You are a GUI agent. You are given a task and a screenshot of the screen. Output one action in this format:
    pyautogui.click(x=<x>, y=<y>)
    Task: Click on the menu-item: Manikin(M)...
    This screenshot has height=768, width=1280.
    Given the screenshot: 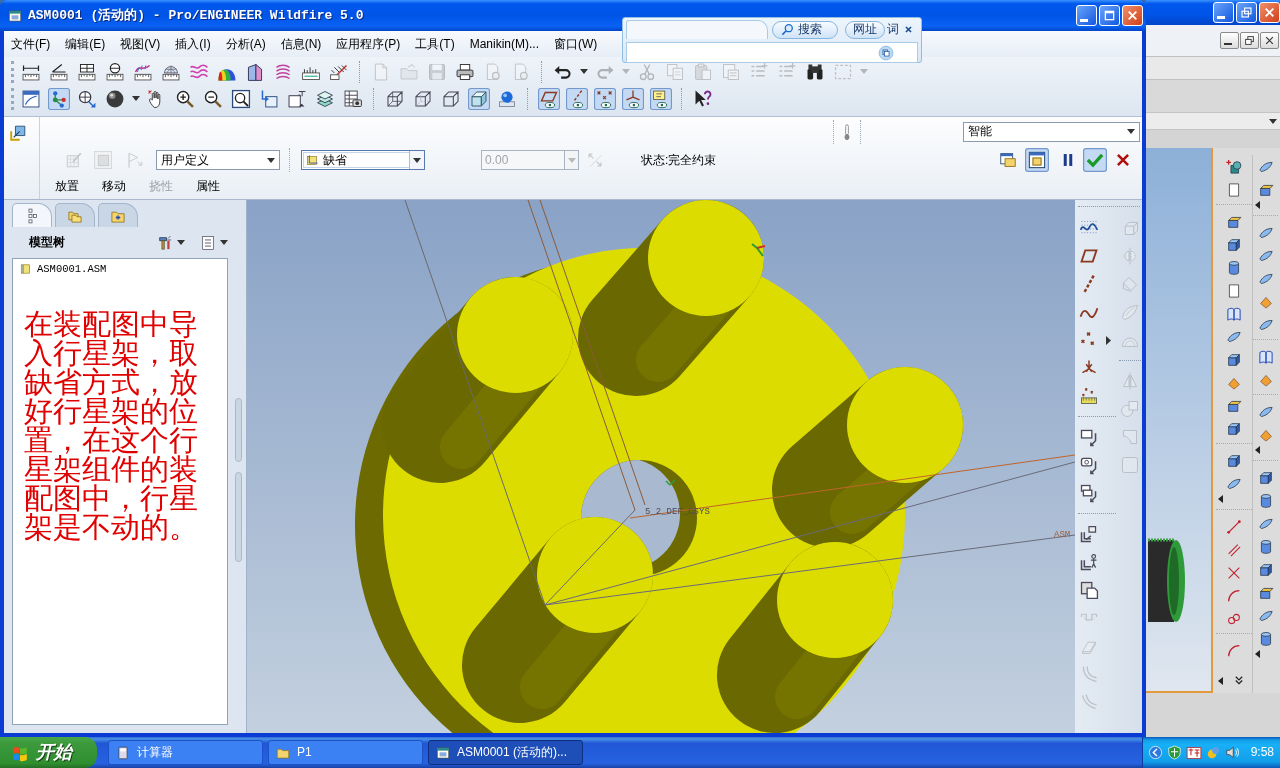 What is the action you would take?
    pyautogui.click(x=504, y=44)
    